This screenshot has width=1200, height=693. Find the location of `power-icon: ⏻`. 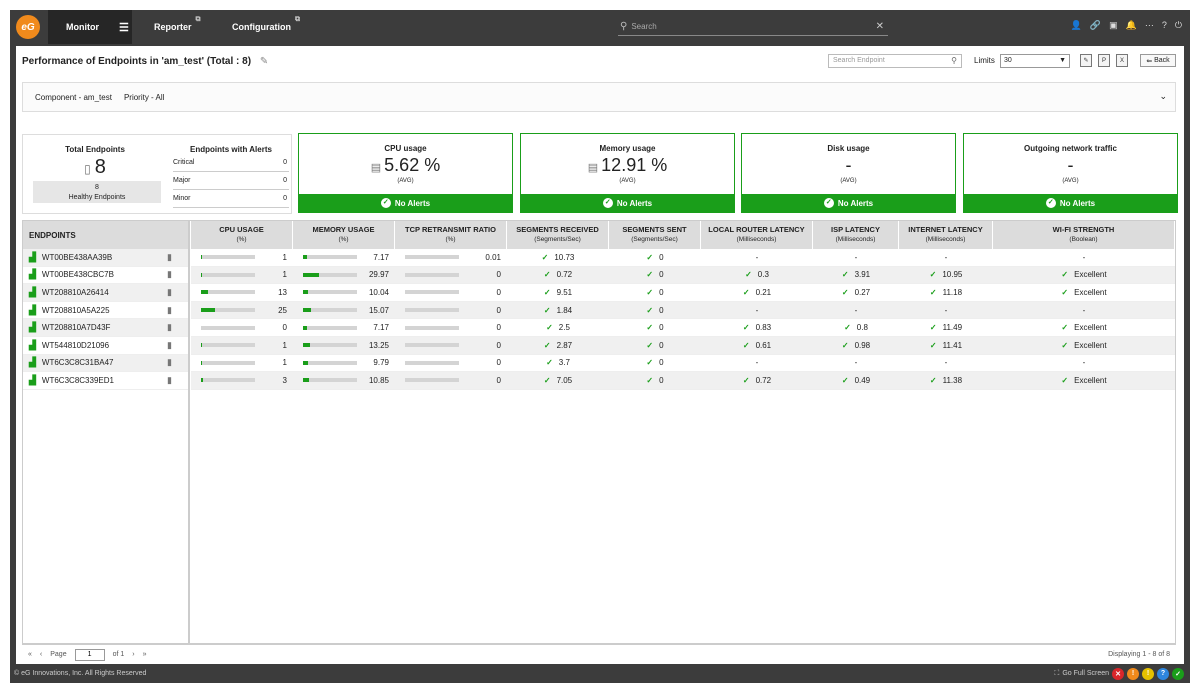

power-icon: ⏻ is located at coordinates (1178, 25).